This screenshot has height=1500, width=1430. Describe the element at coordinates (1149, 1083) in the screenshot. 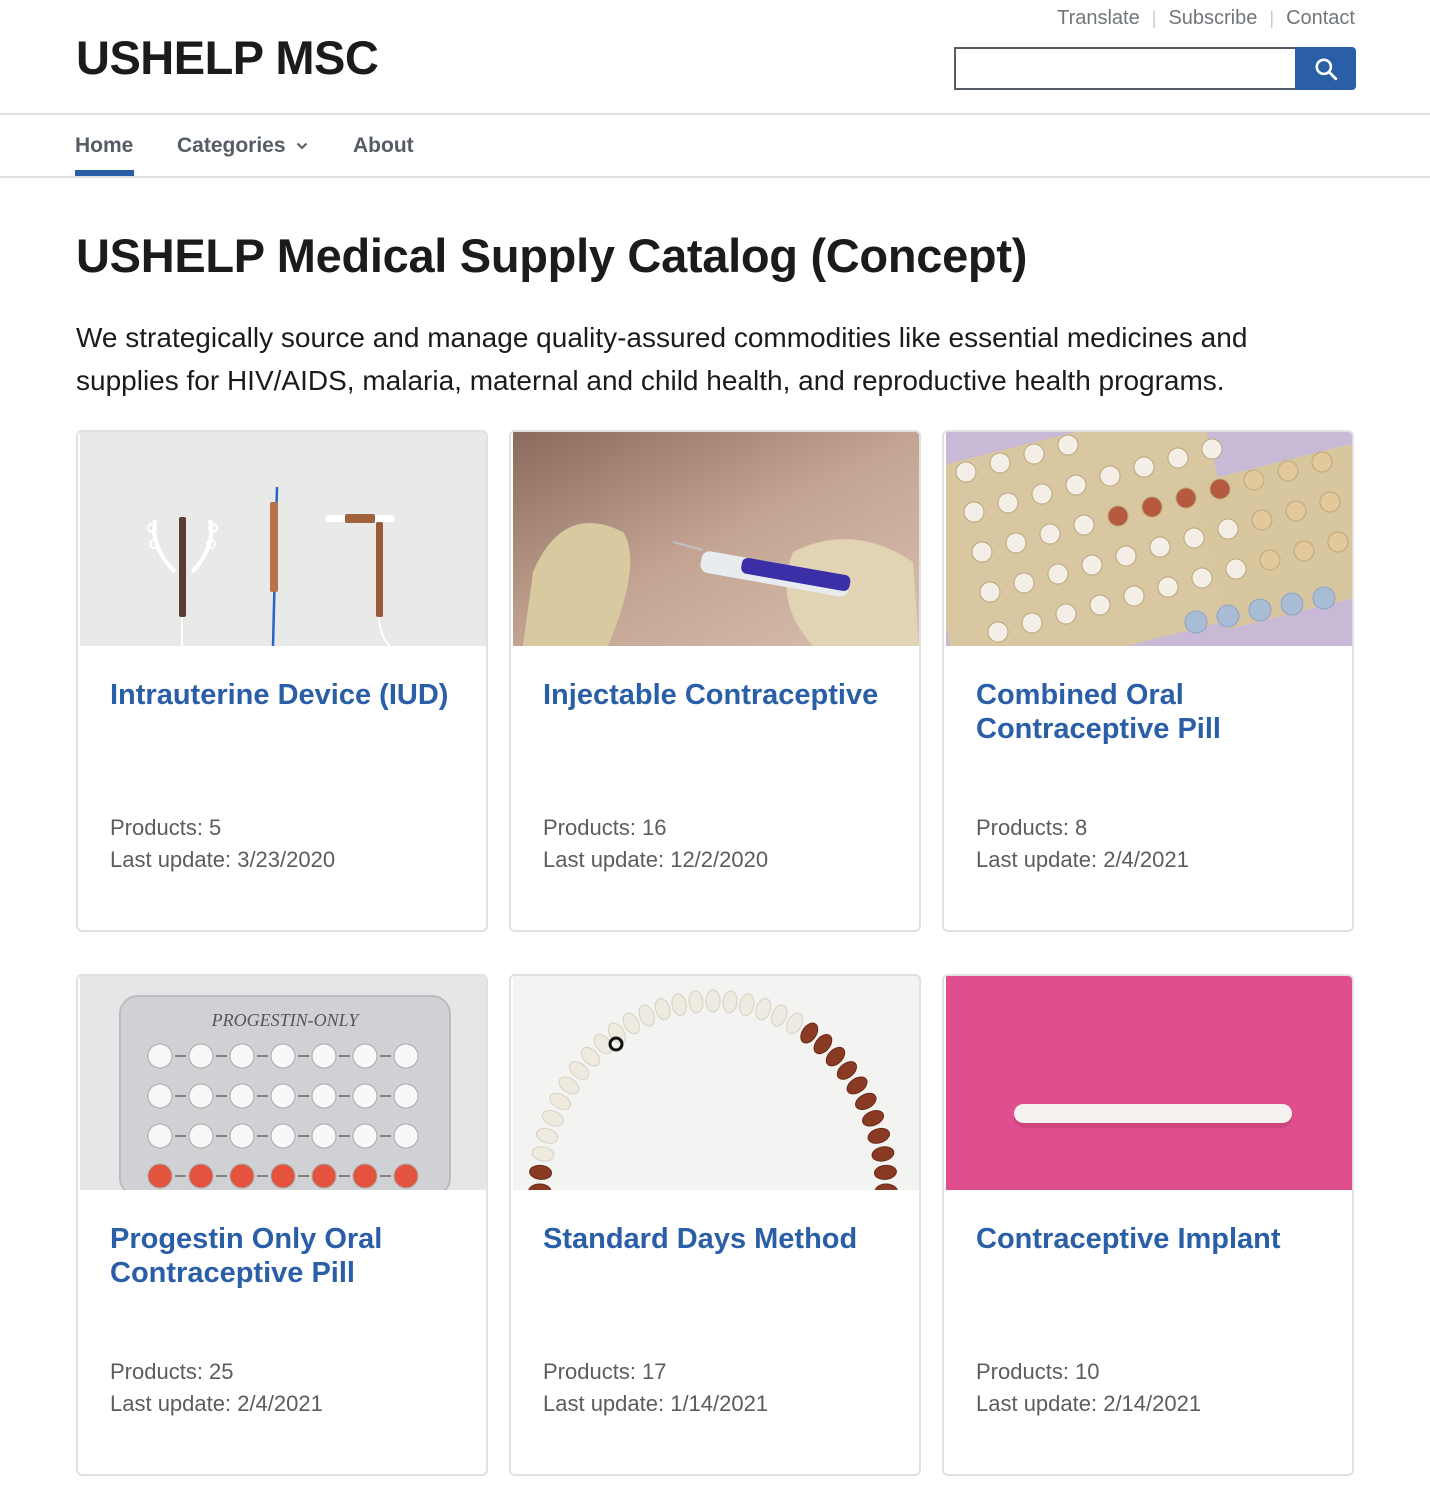

I see `implant-rod-photo` at that location.